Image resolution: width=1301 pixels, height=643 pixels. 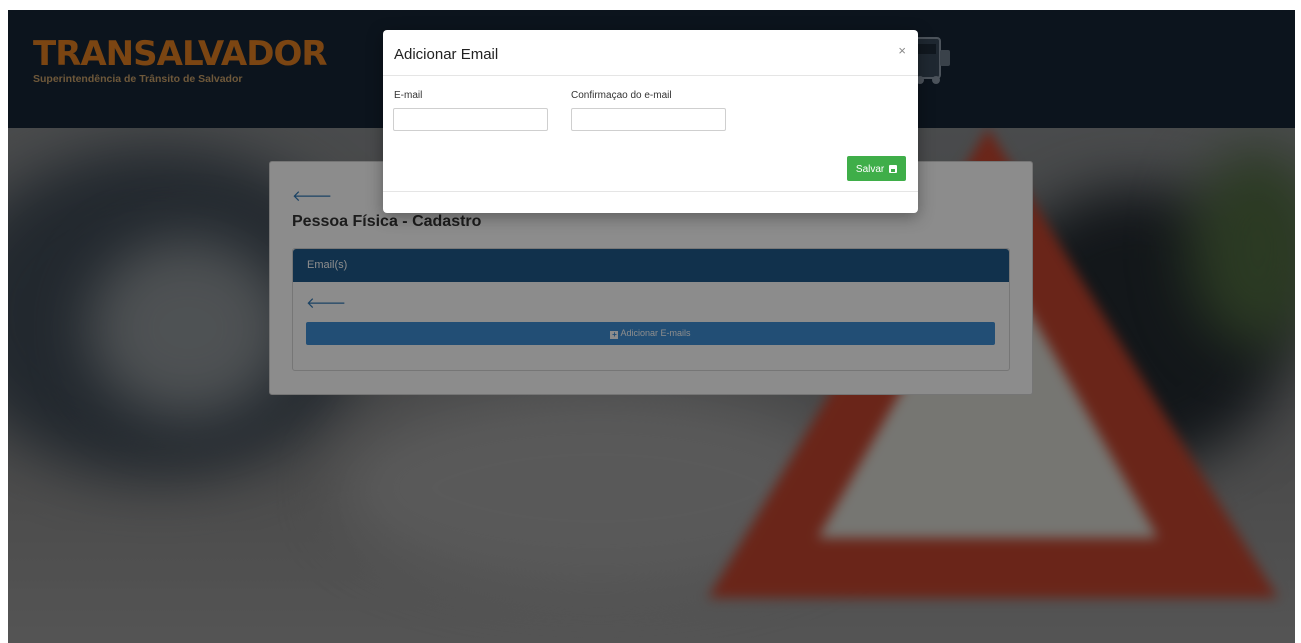 I want to click on save-button: Salvar, so click(x=876, y=168).